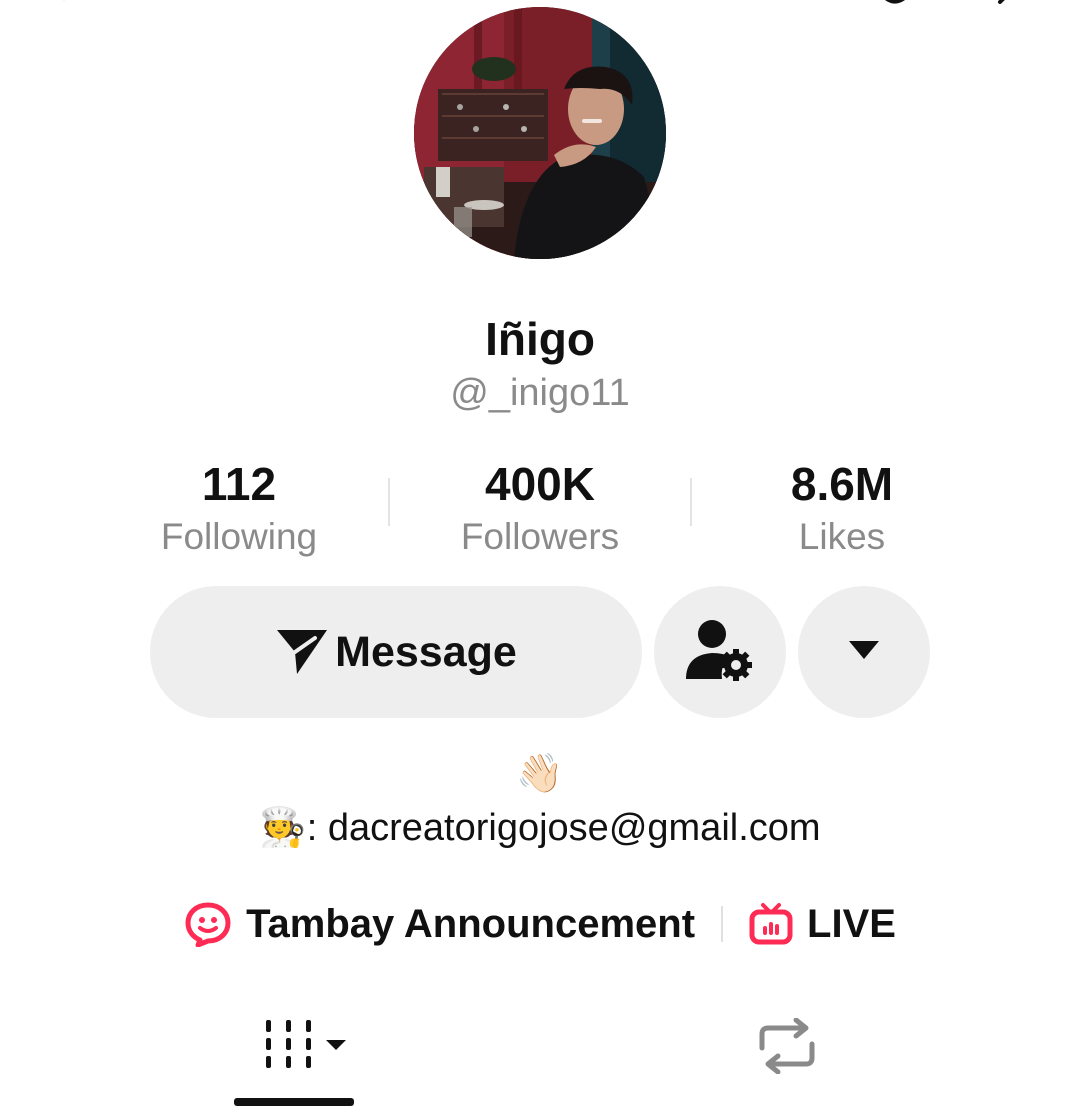  I want to click on dropdown-triangle-icon, so click(864, 652).